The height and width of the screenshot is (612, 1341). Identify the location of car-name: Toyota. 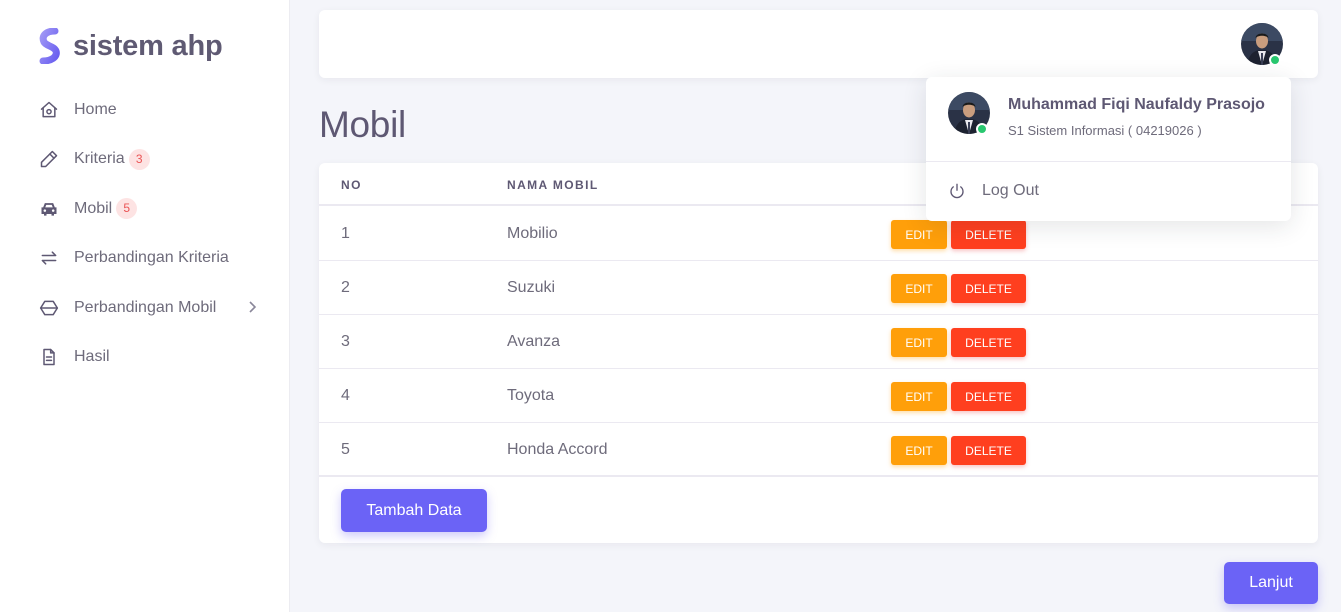
(531, 395).